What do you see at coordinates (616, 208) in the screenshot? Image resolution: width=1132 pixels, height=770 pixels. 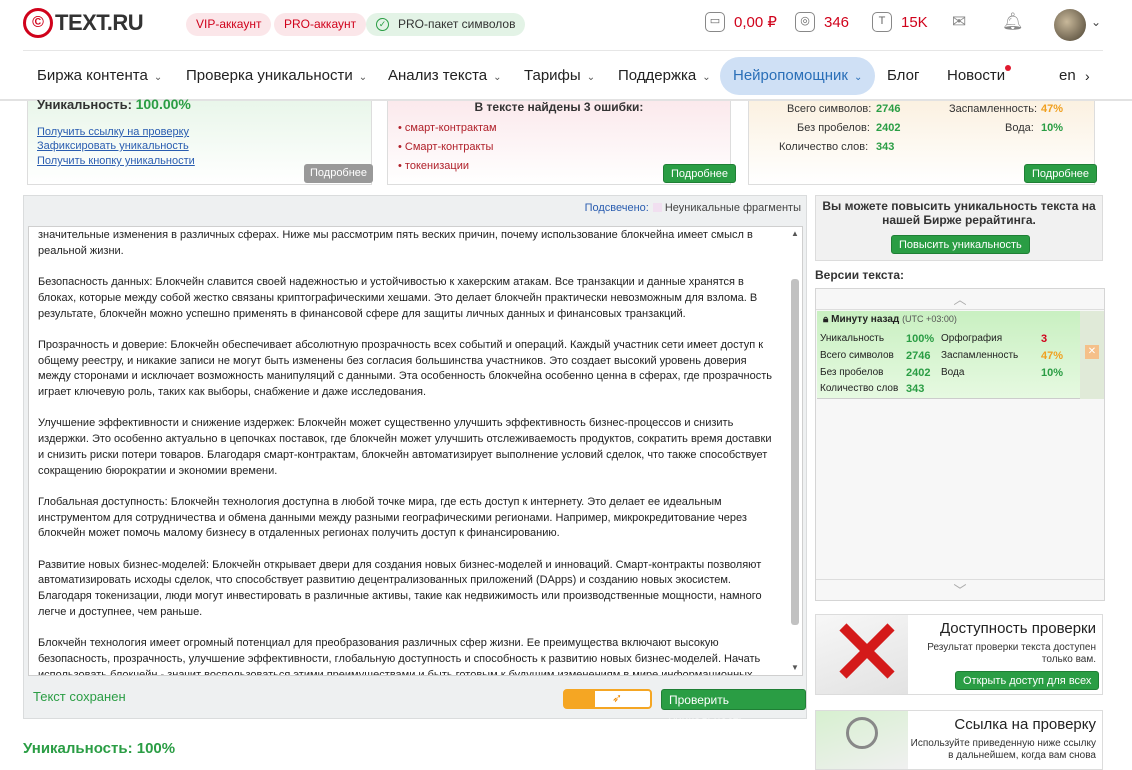 I see `highlight-label: Подсвечено:` at bounding box center [616, 208].